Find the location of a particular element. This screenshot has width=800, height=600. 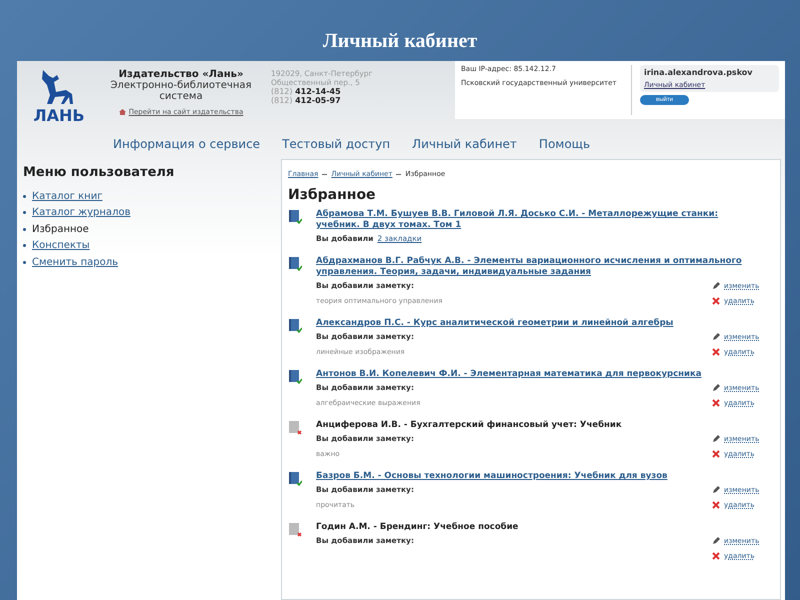

menu-item: Каталог книг is located at coordinates (67, 196).